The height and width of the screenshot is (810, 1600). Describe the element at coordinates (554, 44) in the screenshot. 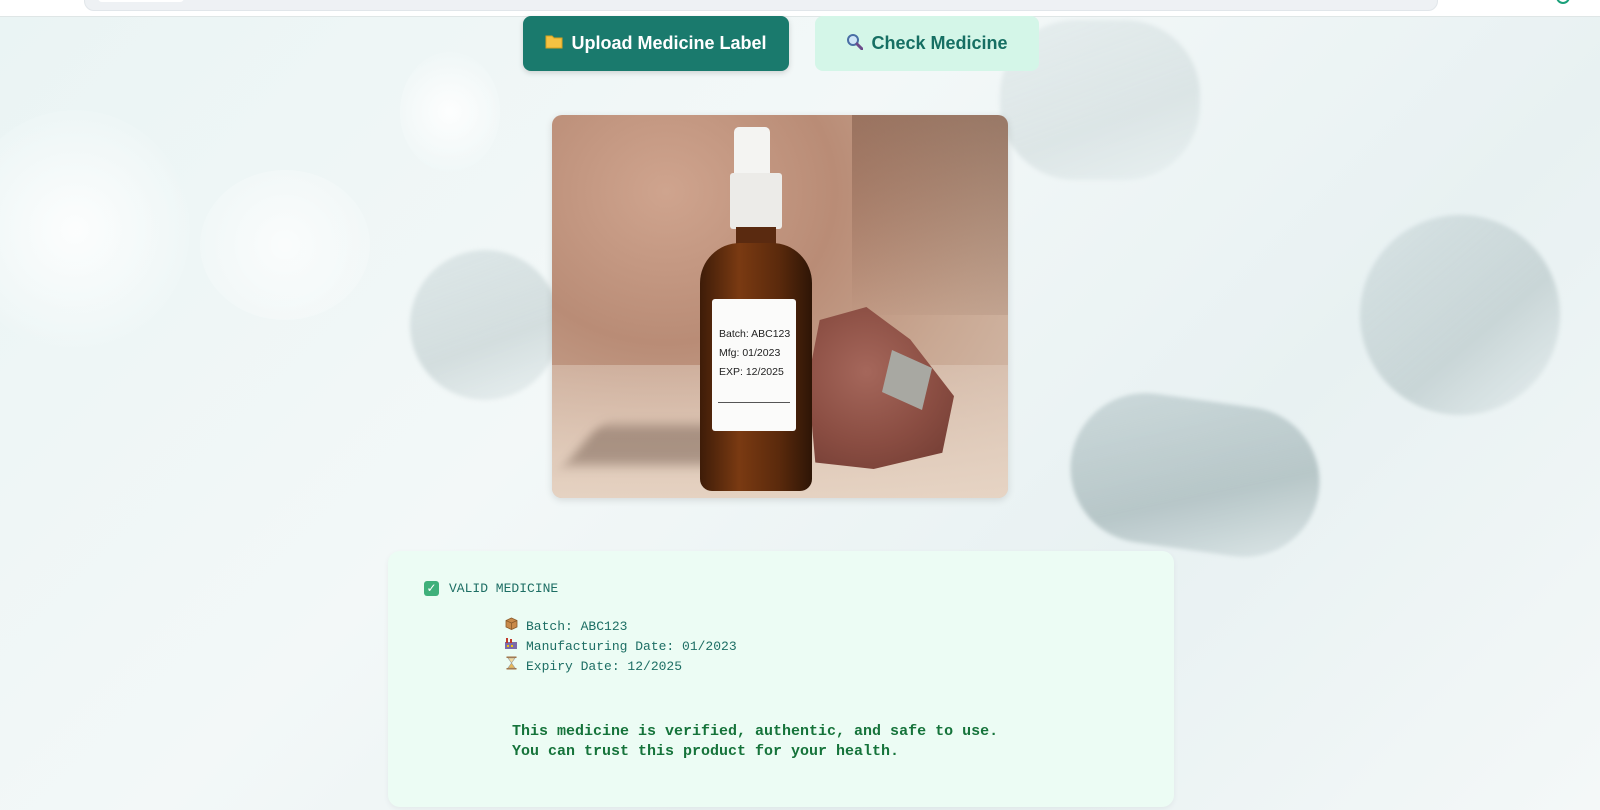

I see `folder-icon` at that location.